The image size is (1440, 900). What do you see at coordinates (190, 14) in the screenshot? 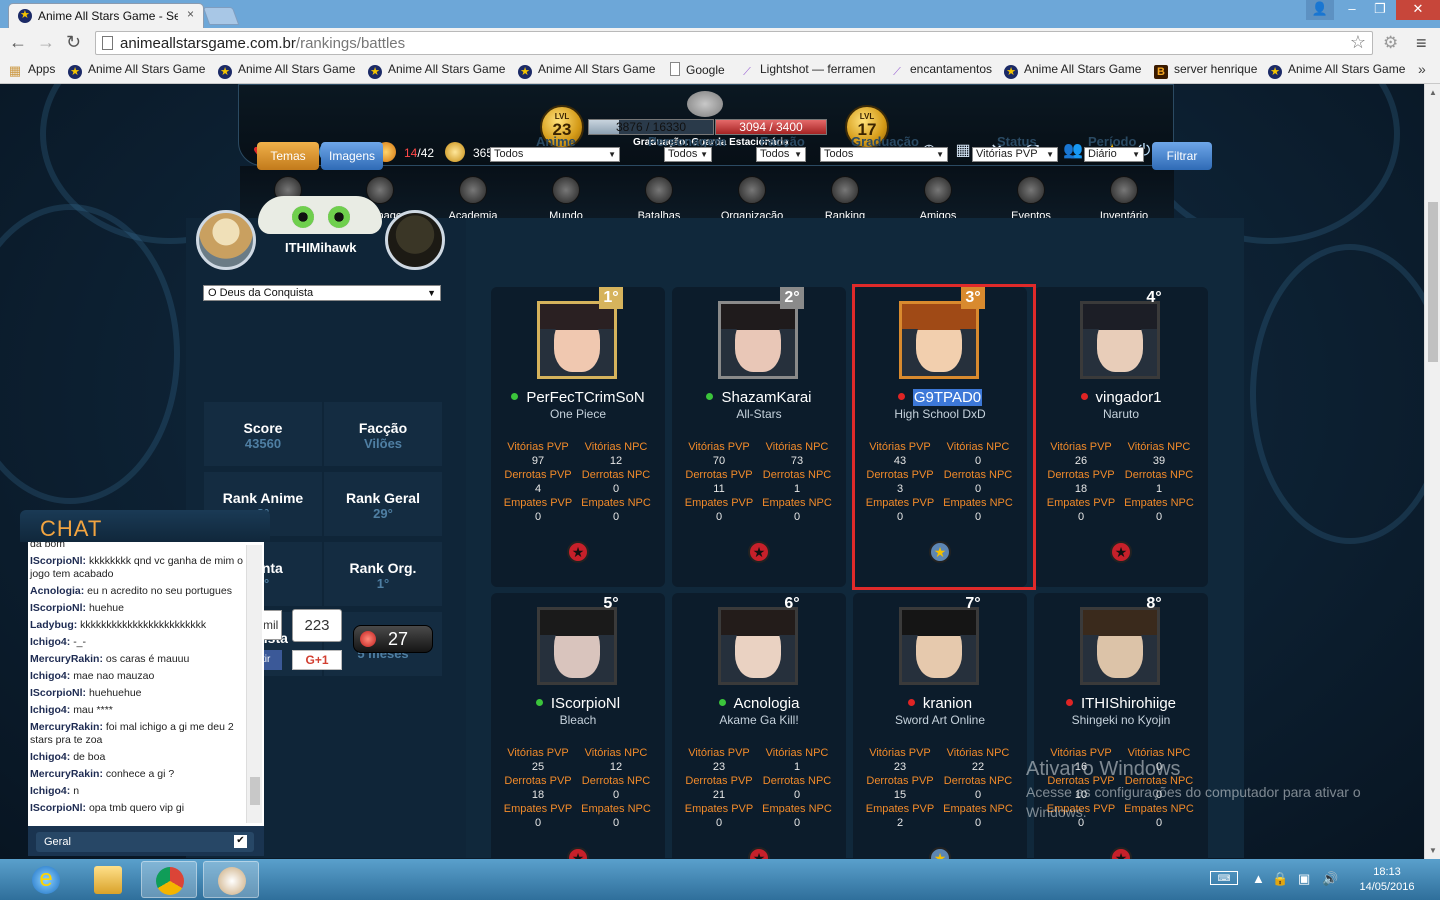
I see `close-tab-icon: ×` at bounding box center [190, 14].